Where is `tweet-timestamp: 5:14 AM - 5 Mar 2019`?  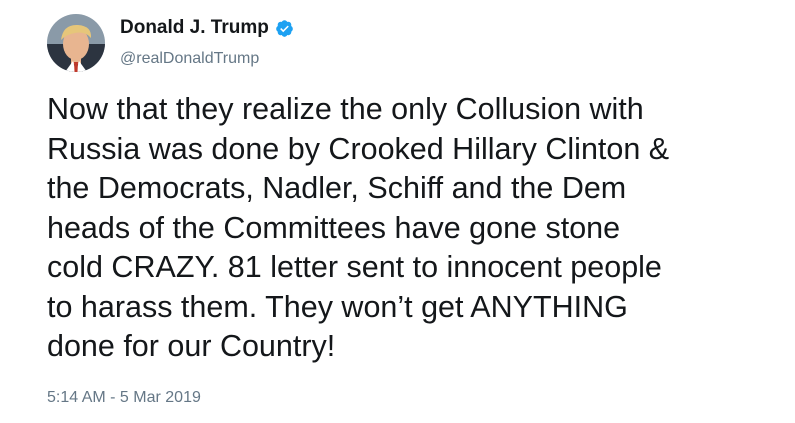 tweet-timestamp: 5:14 AM - 5 Mar 2019 is located at coordinates (124, 398).